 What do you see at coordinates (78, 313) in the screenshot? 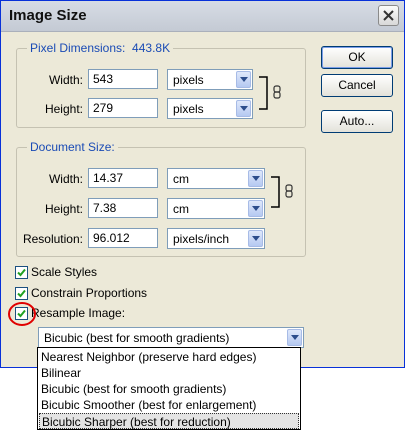
I see `resample-image-label: Resample Image:` at bounding box center [78, 313].